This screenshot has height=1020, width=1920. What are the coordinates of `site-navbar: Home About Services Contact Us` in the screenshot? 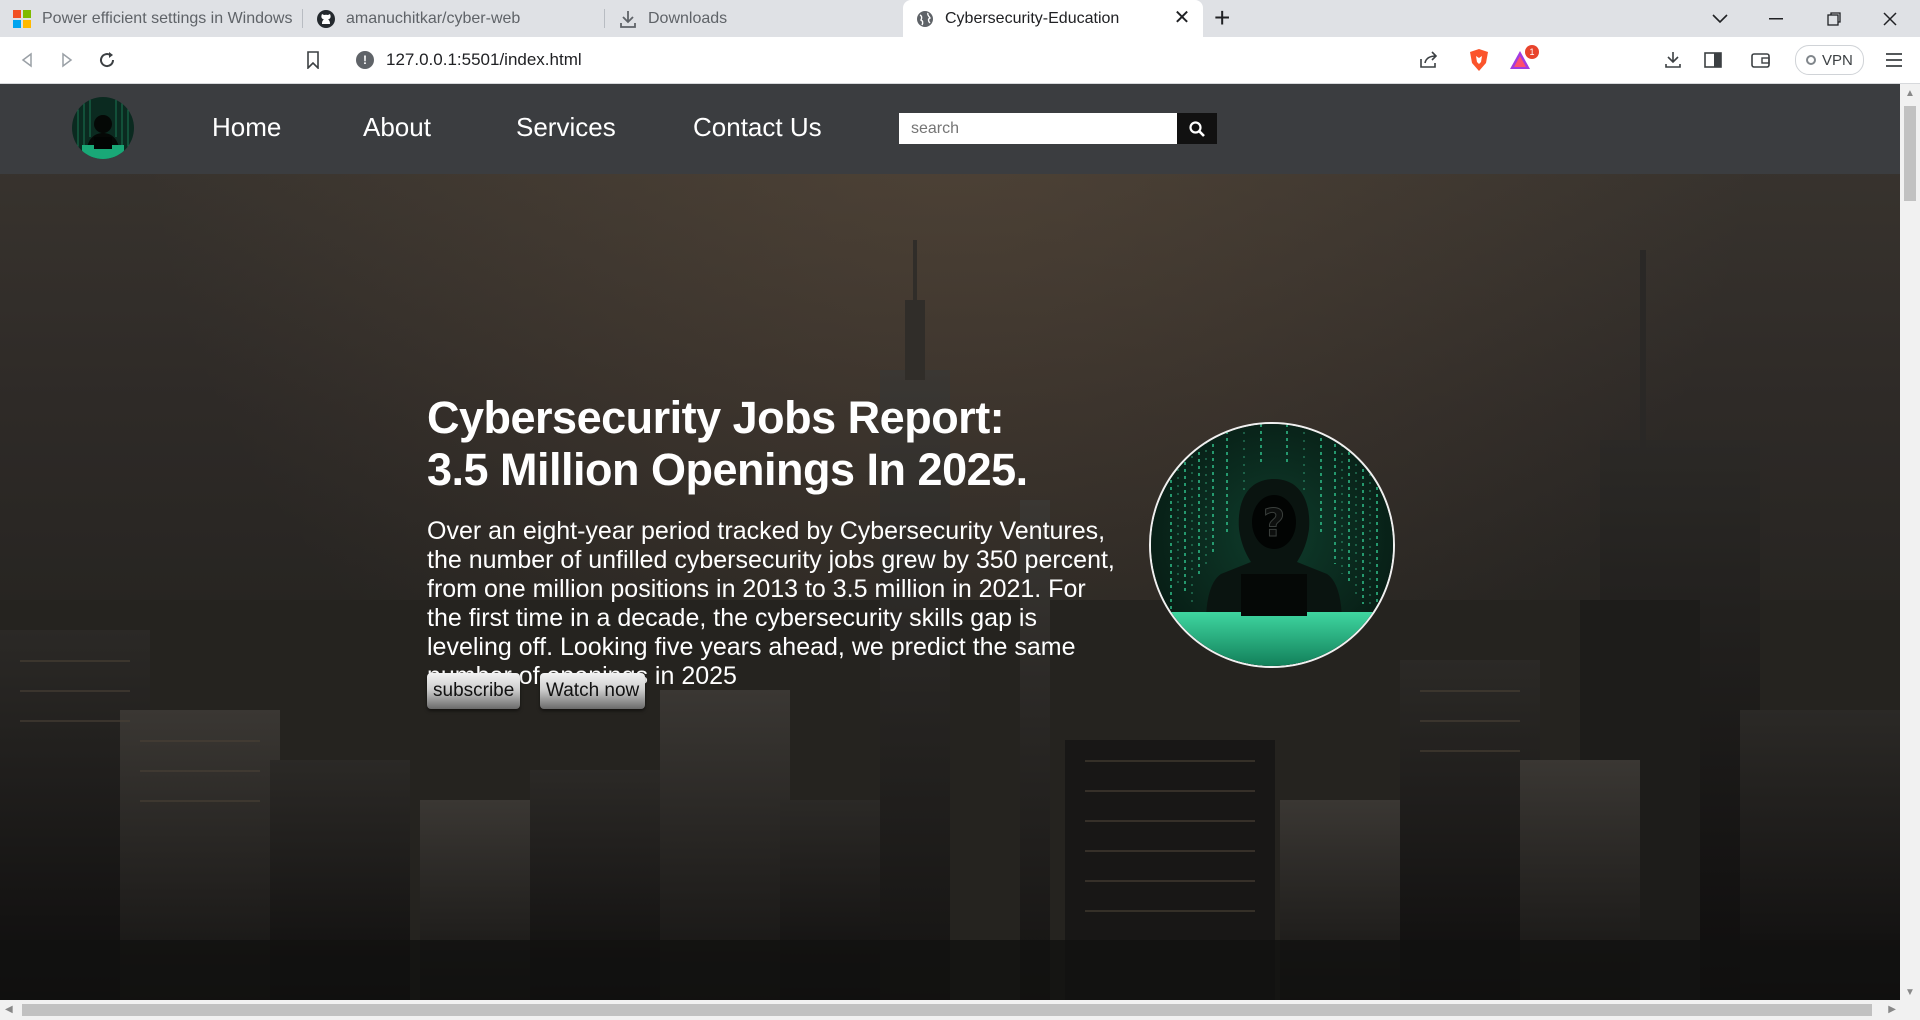 It's located at (950, 129).